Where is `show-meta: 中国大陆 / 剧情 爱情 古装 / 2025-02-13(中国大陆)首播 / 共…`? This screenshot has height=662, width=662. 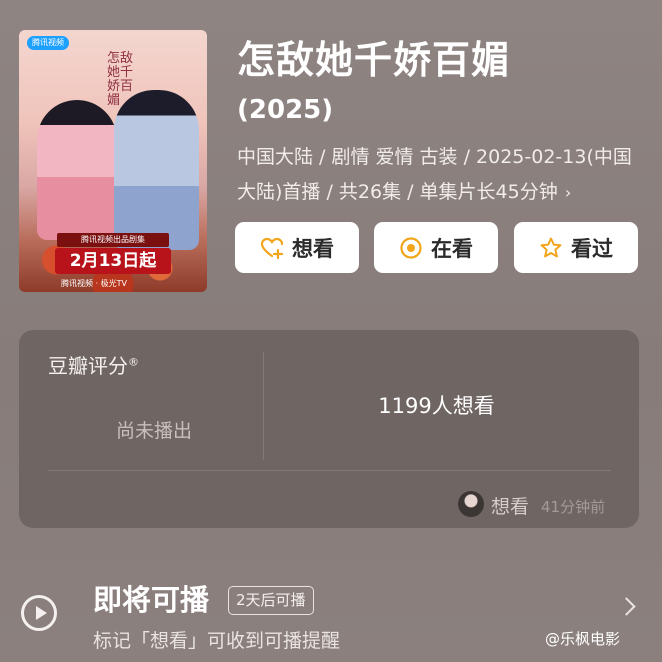 show-meta: 中国大陆 / 剧情 爱情 古装 / 2025-02-13(中国大陆)首播 / 共… is located at coordinates (443, 175).